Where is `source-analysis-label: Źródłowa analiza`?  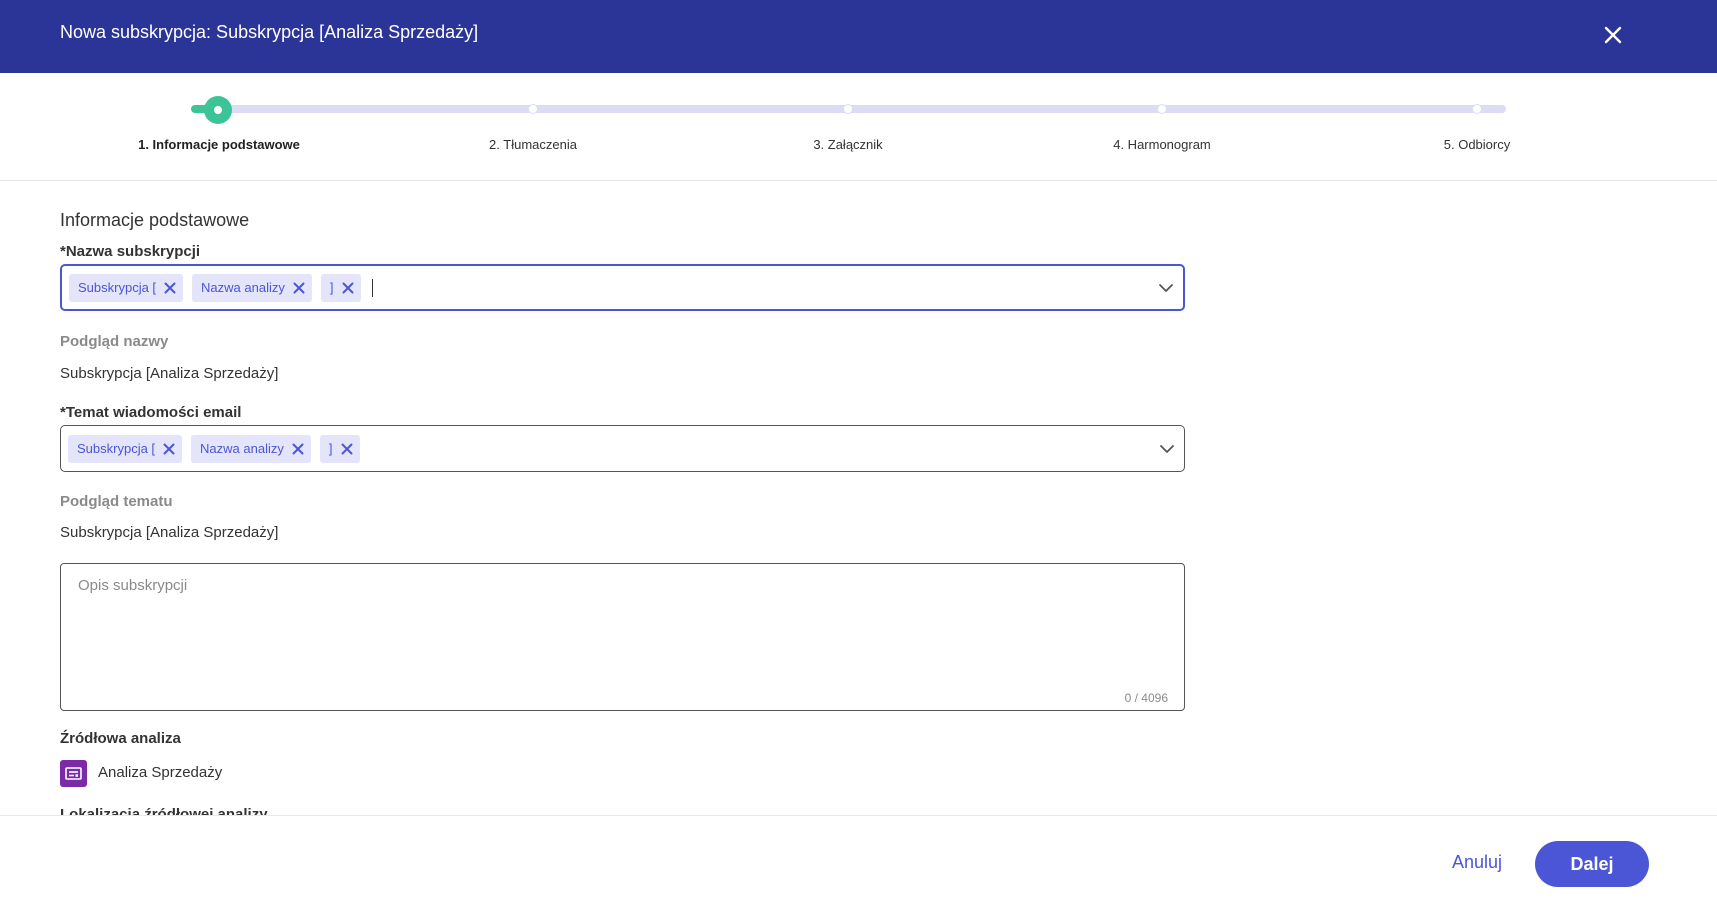 source-analysis-label: Źródłowa analiza is located at coordinates (120, 738).